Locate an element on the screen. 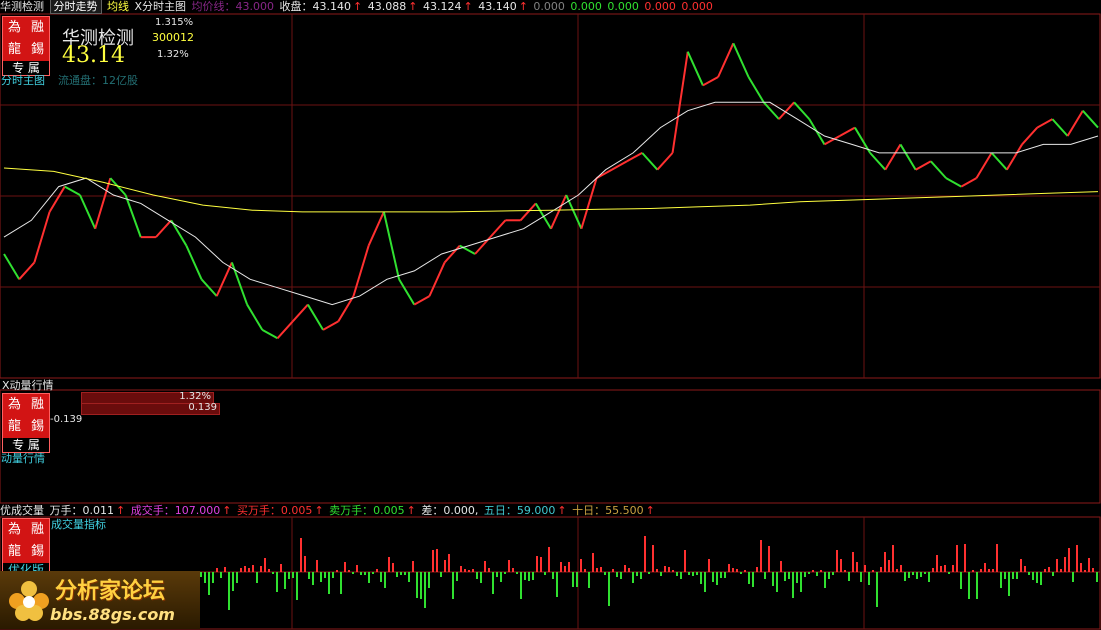 This screenshot has width=1101, height=630. header-close: 收盘：43.140 is located at coordinates (315, 6).